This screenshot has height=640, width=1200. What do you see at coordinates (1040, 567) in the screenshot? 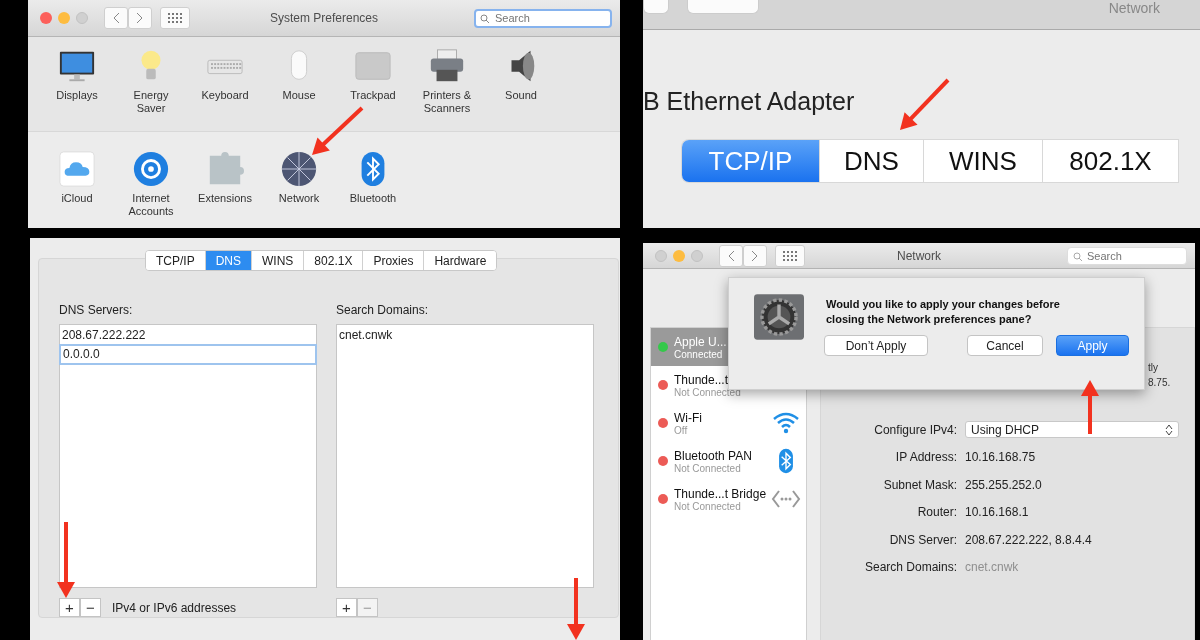
I see `text-input: cnet.cnwk` at bounding box center [1040, 567].